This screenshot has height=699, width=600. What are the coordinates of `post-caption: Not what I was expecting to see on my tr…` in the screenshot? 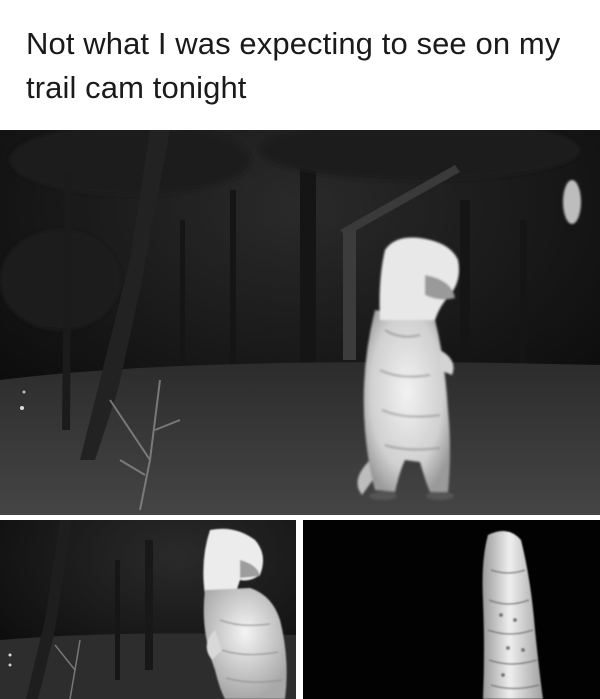 It's located at (293, 65).